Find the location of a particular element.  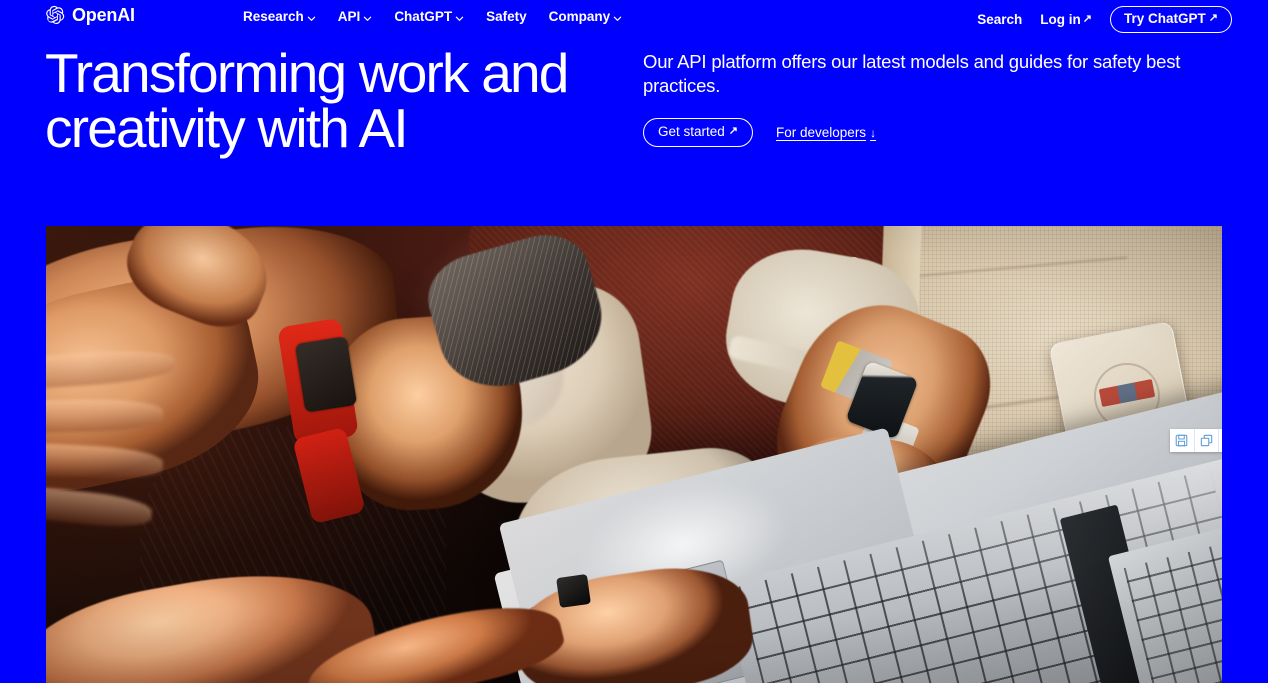

nav-item-safety-label: Safety is located at coordinates (506, 16).